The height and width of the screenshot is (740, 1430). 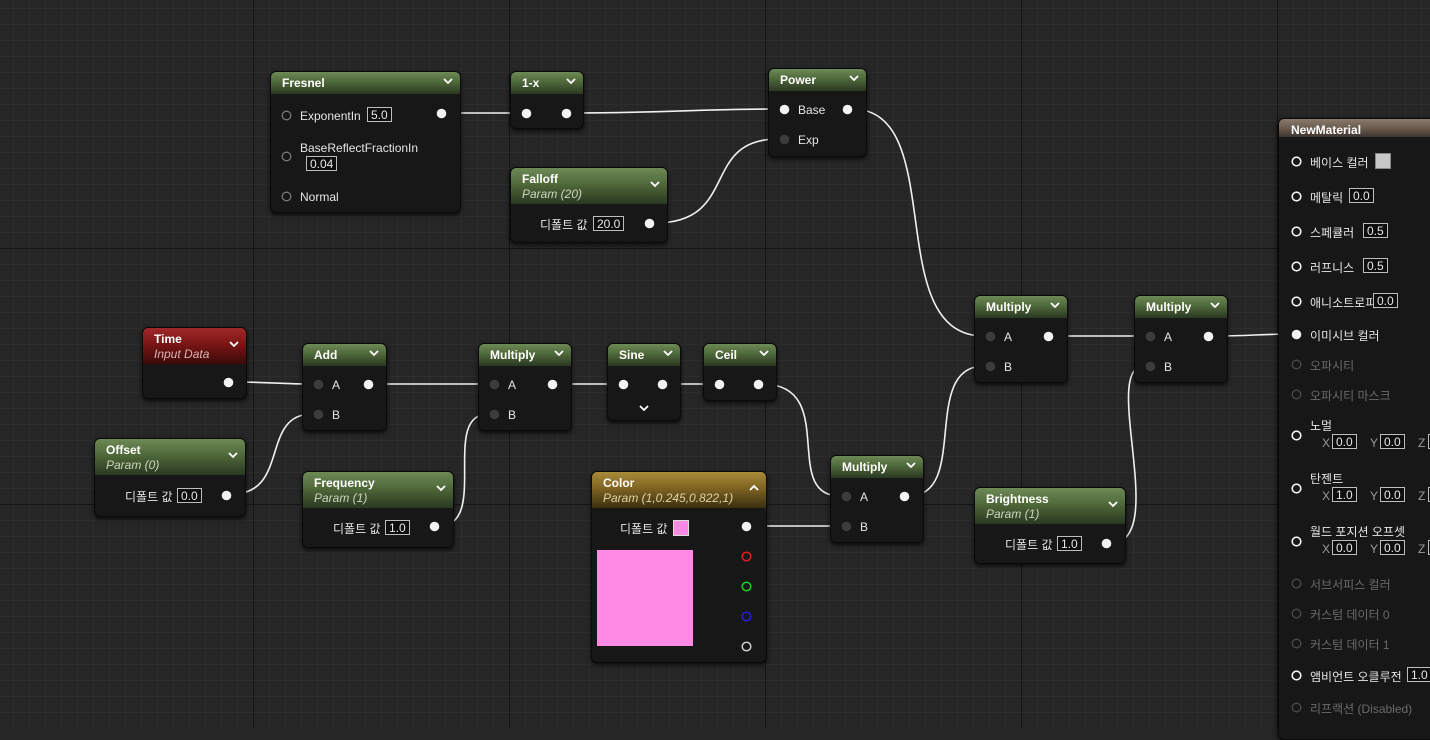 What do you see at coordinates (644, 355) in the screenshot?
I see `node-header: Sine` at bounding box center [644, 355].